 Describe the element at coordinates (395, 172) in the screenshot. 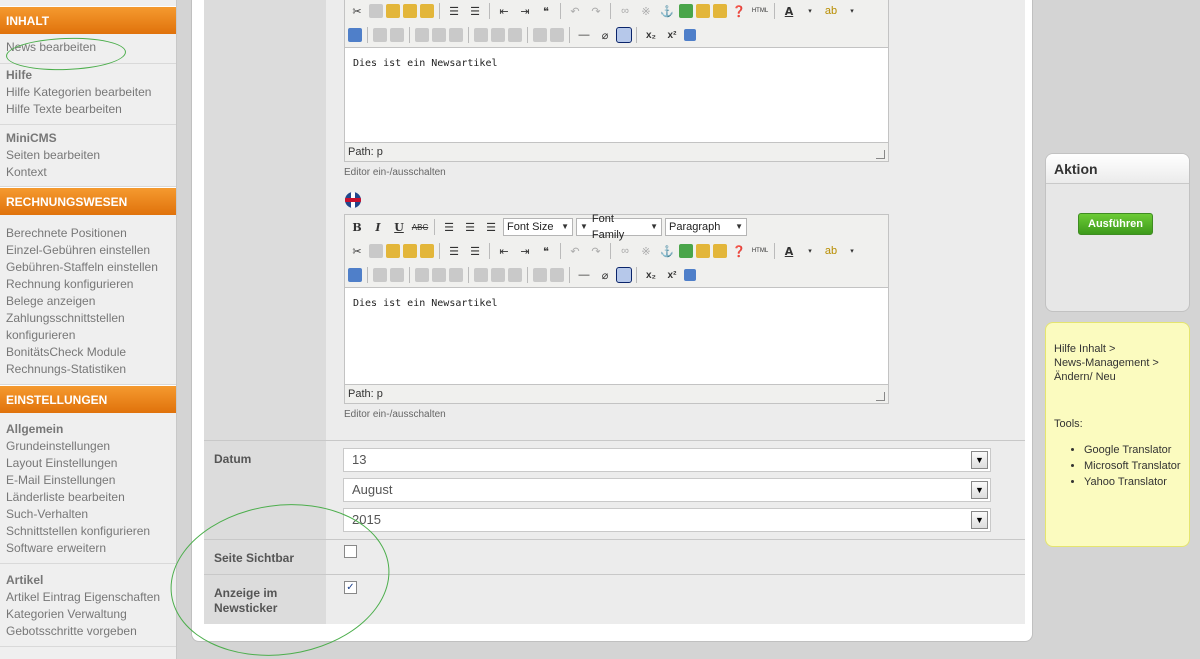

I see `editor-toggle-link-1: Editor ein-/ausschalten` at that location.